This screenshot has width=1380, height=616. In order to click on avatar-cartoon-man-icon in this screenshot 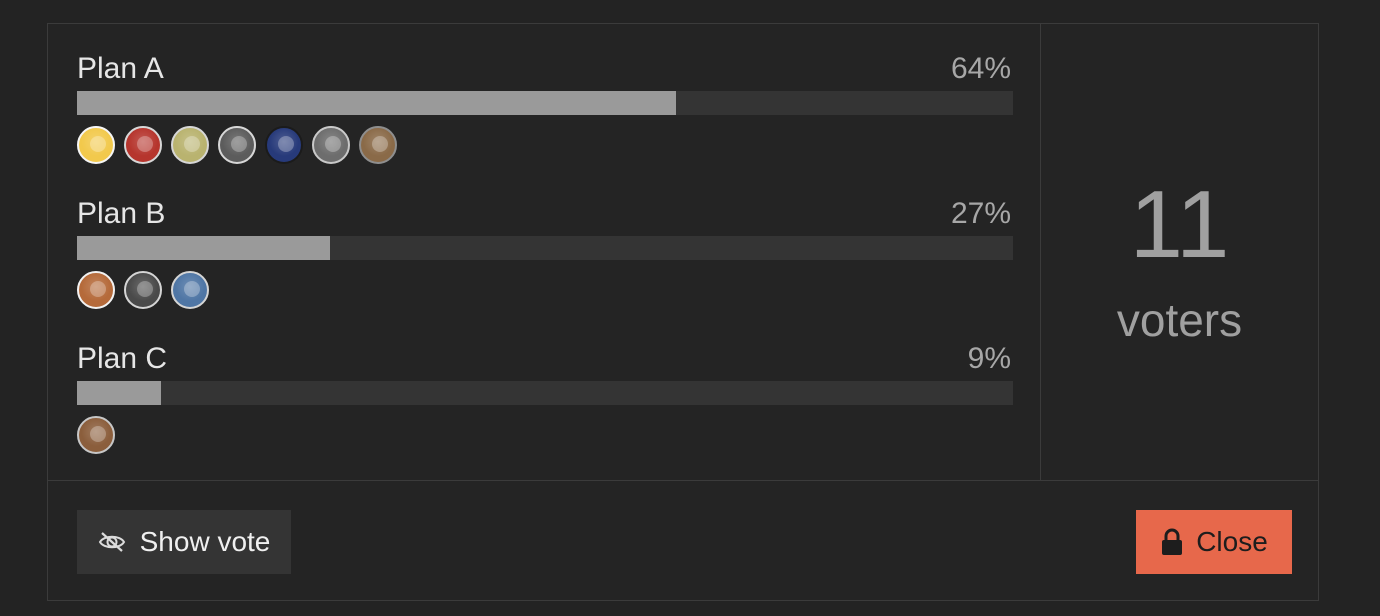, I will do `click(96, 145)`.